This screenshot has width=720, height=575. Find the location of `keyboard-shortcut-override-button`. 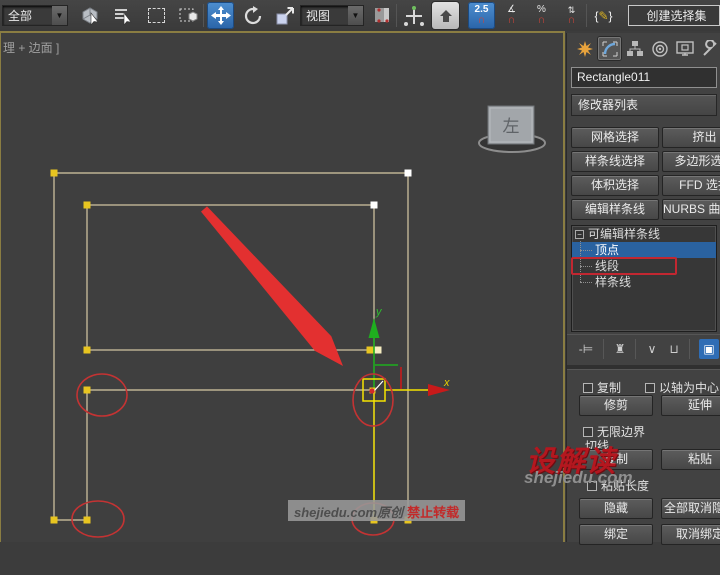

keyboard-shortcut-override-button is located at coordinates (445, 15).